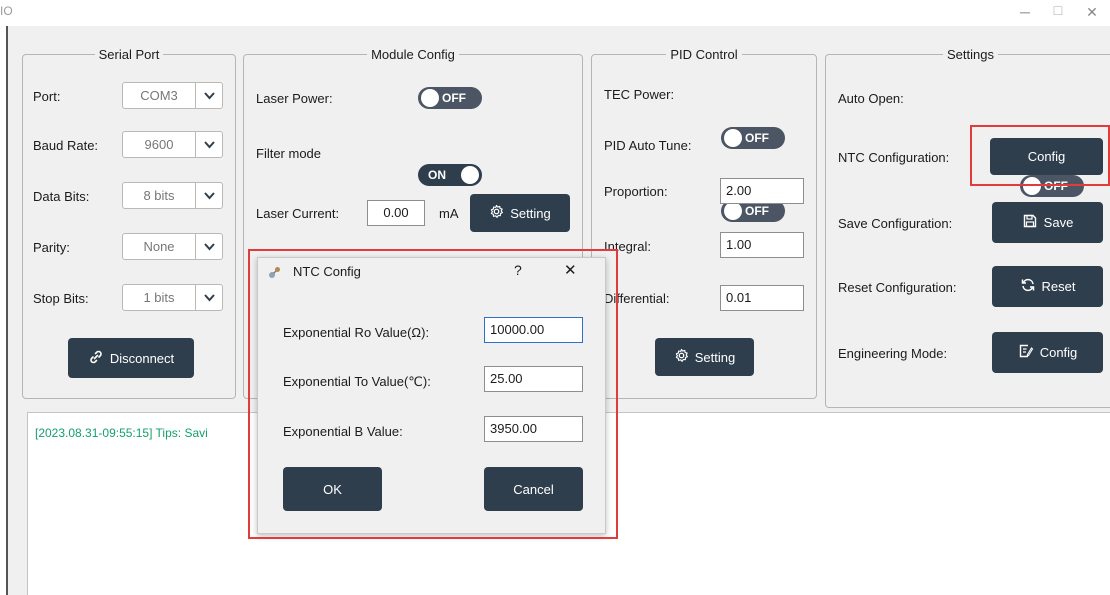 The image size is (1110, 595). What do you see at coordinates (454, 98) in the screenshot?
I see `laser-power-state: OFF` at bounding box center [454, 98].